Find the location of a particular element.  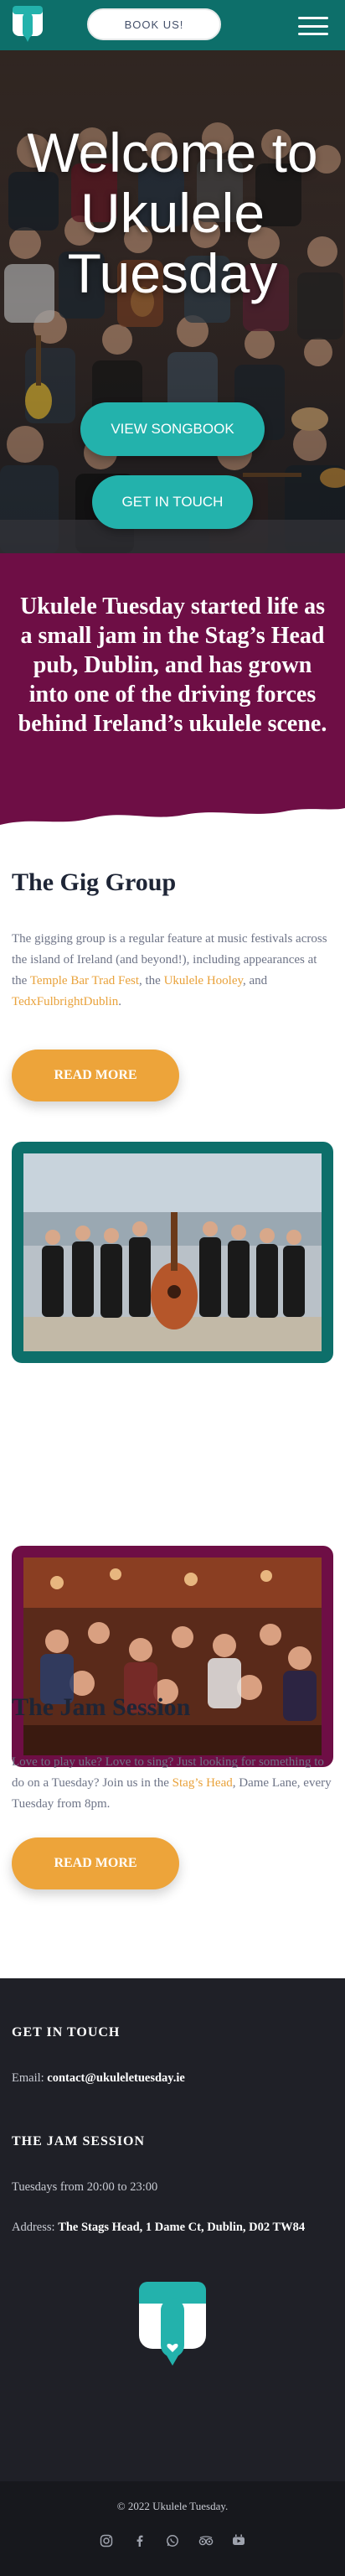

tripadvisor-icon is located at coordinates (206, 2540).